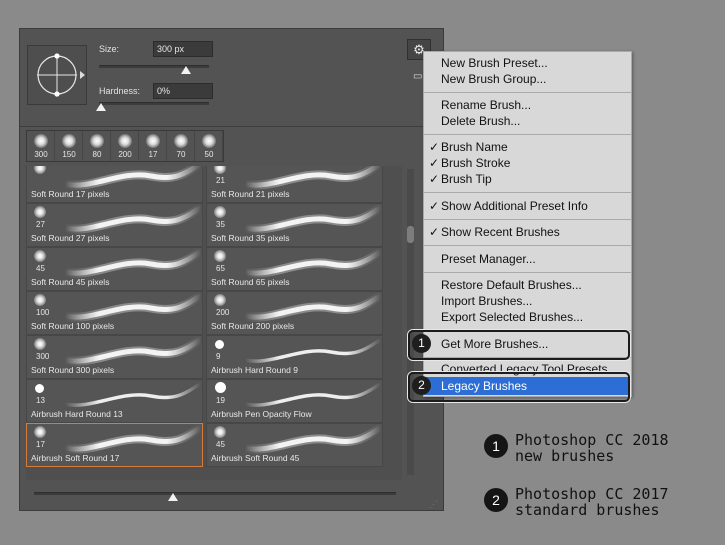  I want to click on brush-size-label: 100, so click(43, 312).